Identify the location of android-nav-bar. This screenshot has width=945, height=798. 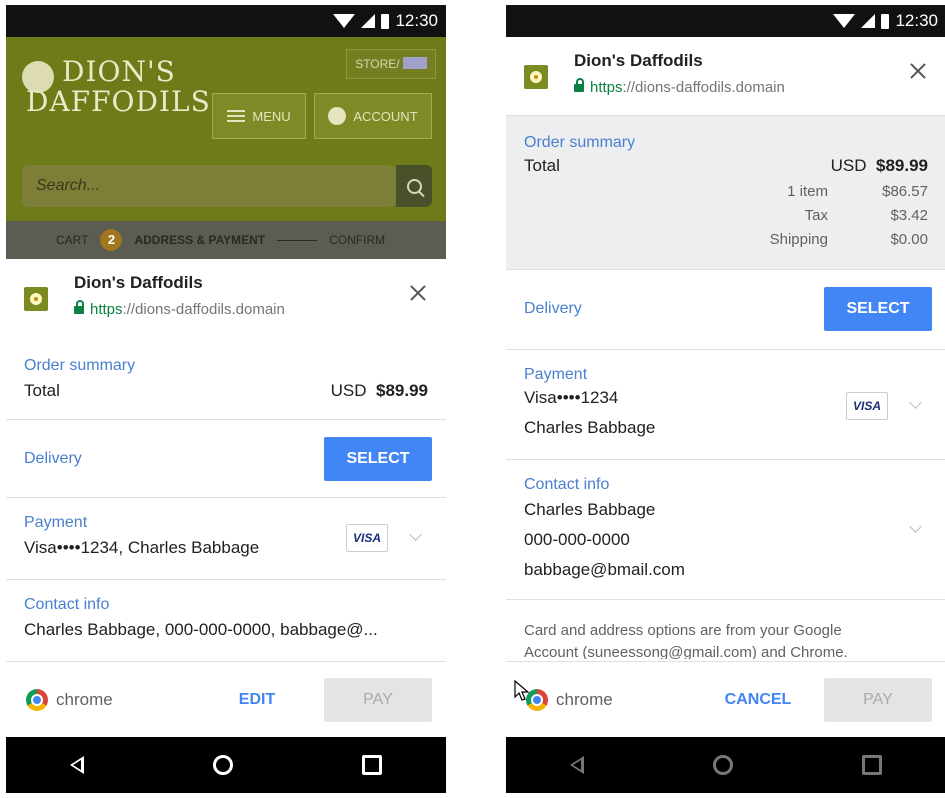
(725, 765).